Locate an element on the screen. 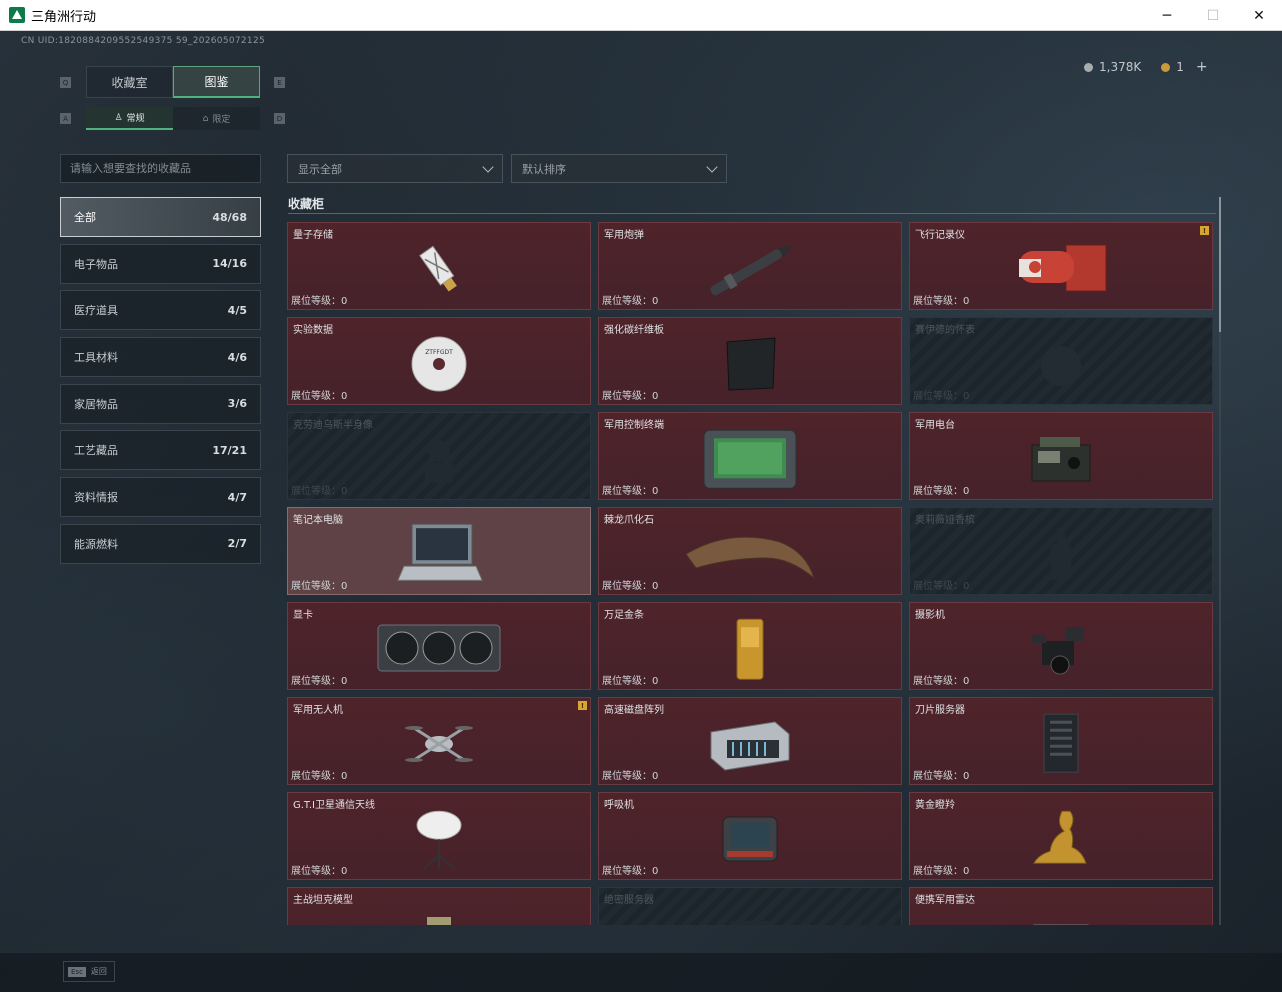 The height and width of the screenshot is (992, 1282). category-count: 2/7 is located at coordinates (237, 544).